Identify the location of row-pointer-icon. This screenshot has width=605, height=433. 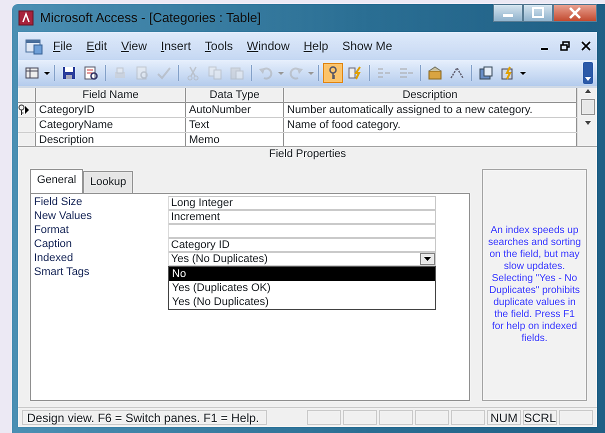
(27, 110).